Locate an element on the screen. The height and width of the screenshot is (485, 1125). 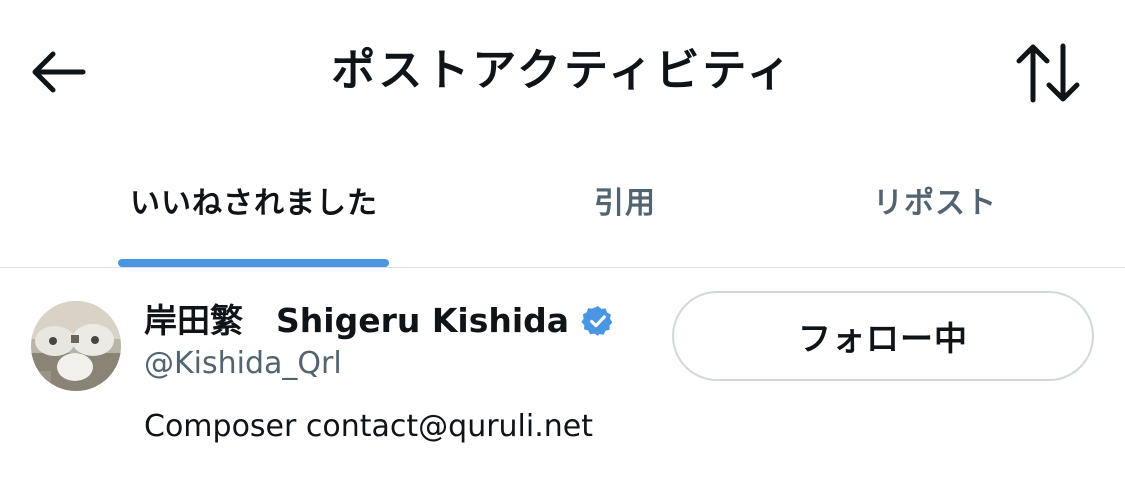
tab-likes: いいねされました is located at coordinates (254, 214).